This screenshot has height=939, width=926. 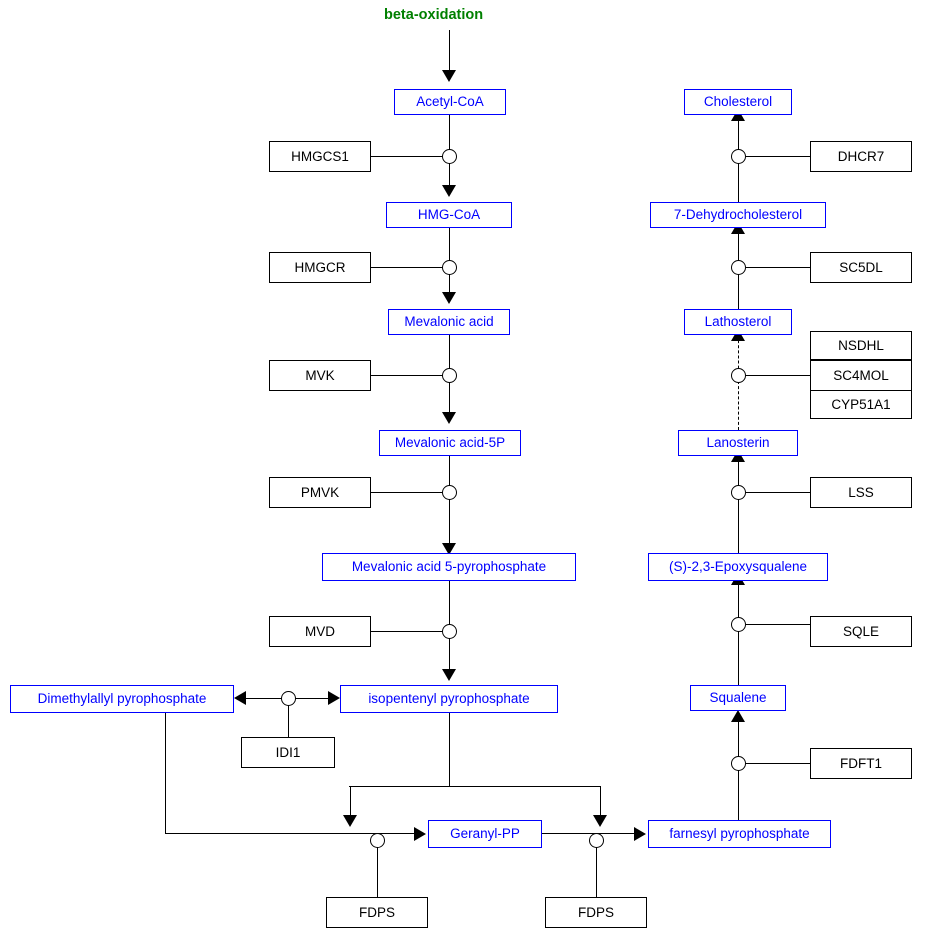 What do you see at coordinates (320, 631) in the screenshot?
I see `enzyme-mvd: MVD` at bounding box center [320, 631].